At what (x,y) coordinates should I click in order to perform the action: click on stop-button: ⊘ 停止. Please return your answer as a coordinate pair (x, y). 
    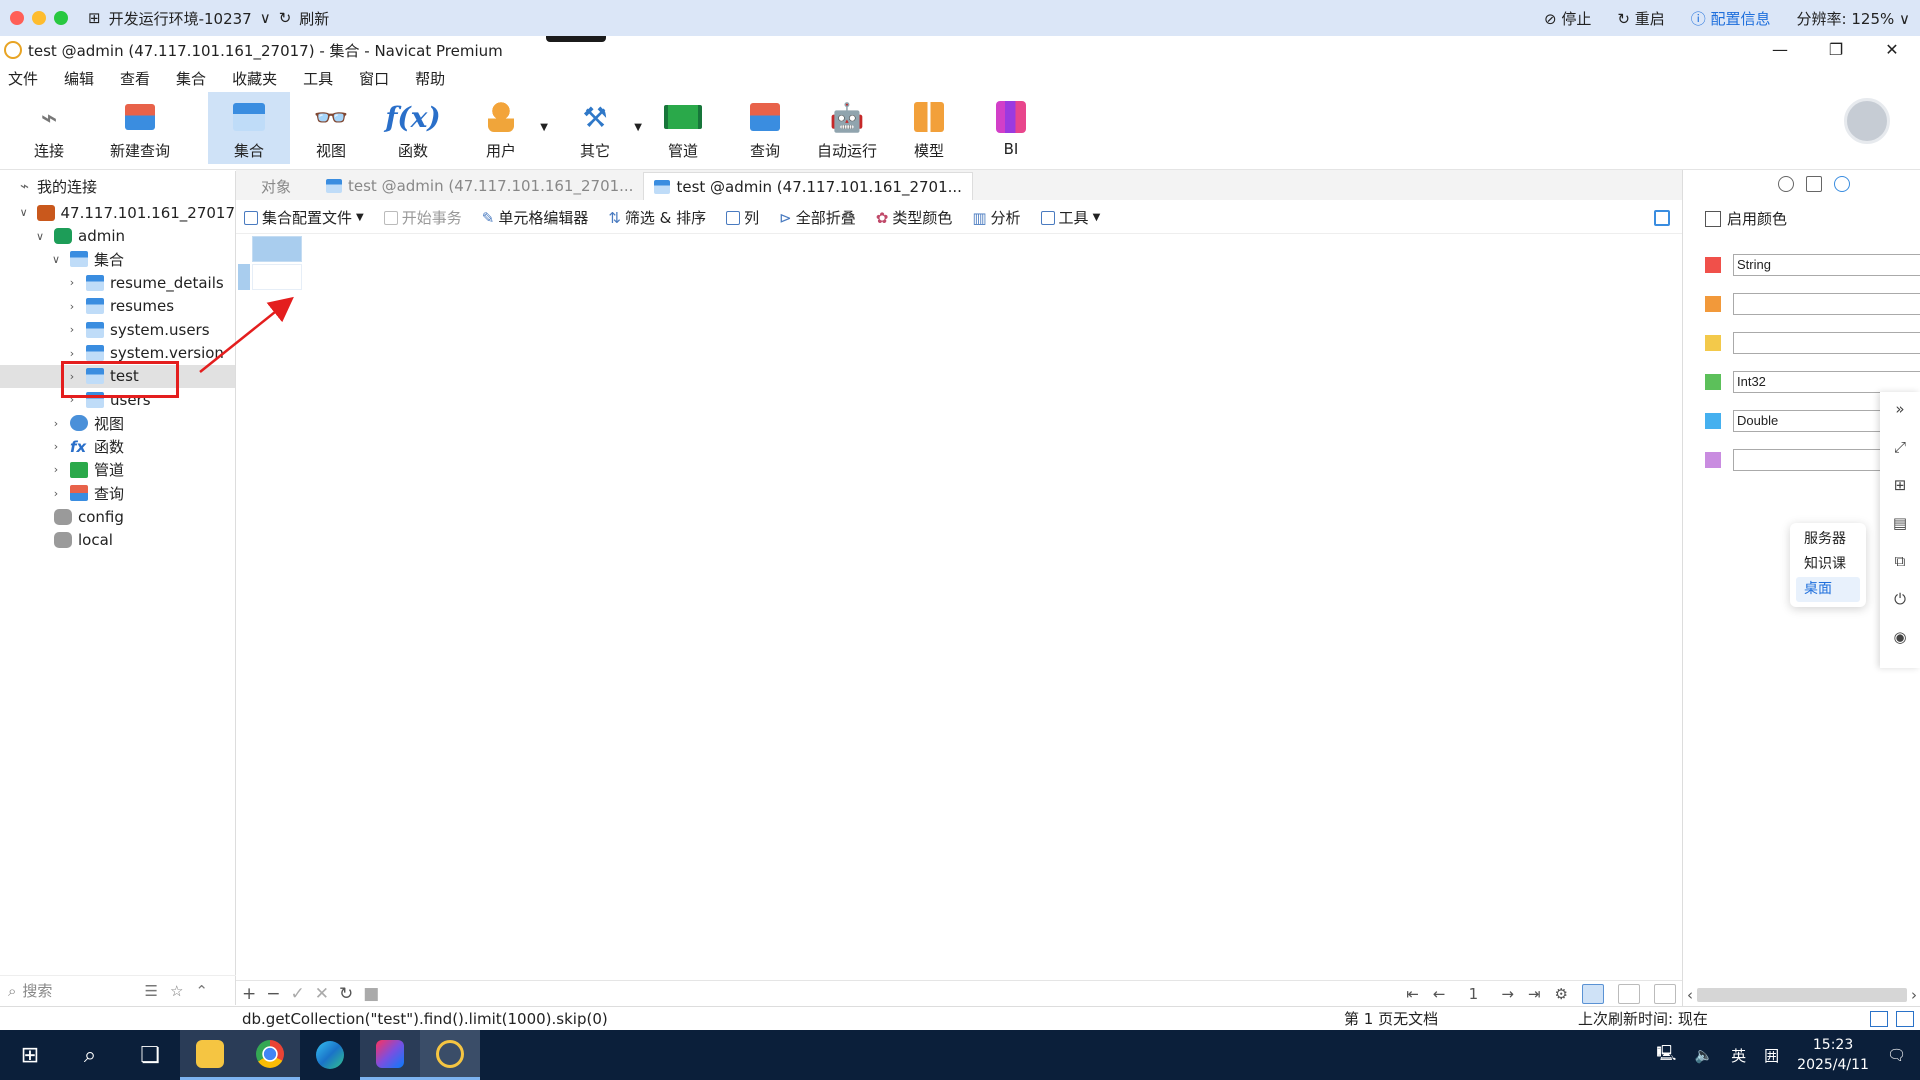
    Looking at the image, I should click on (1567, 18).